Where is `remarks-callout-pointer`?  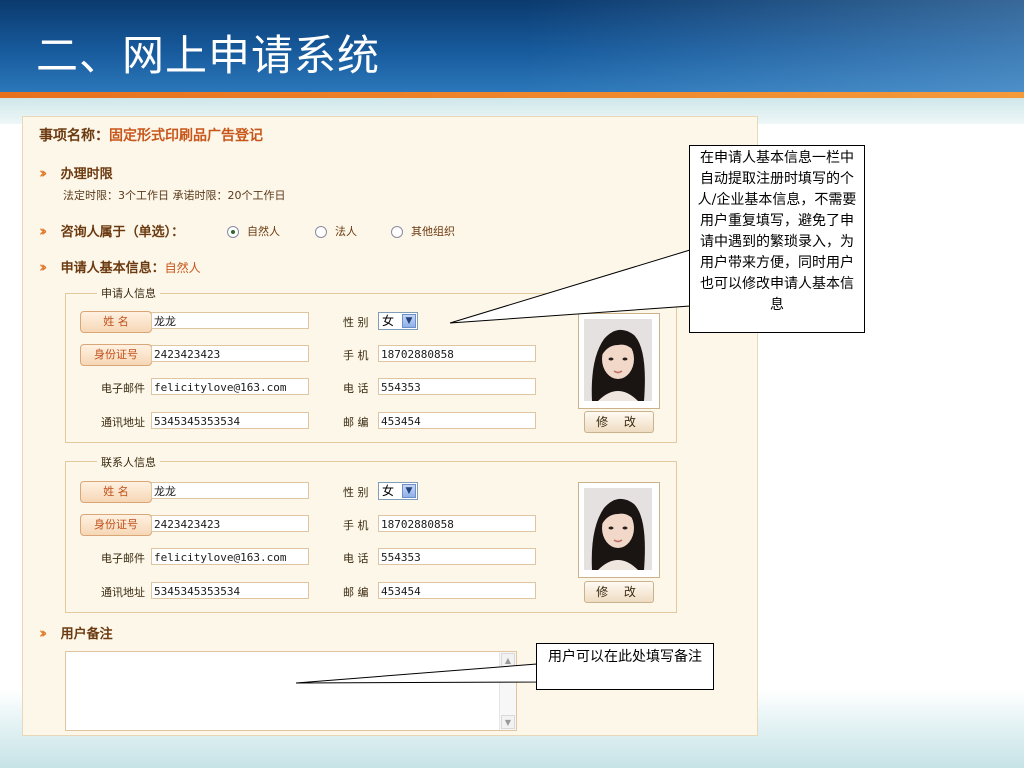
remarks-callout-pointer is located at coordinates (416, 673).